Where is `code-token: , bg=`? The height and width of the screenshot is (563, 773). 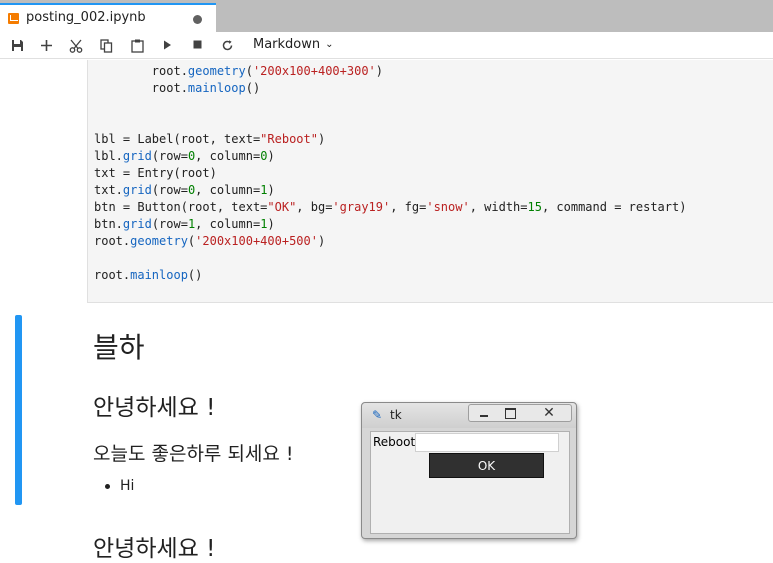 code-token: , bg= is located at coordinates (314, 207).